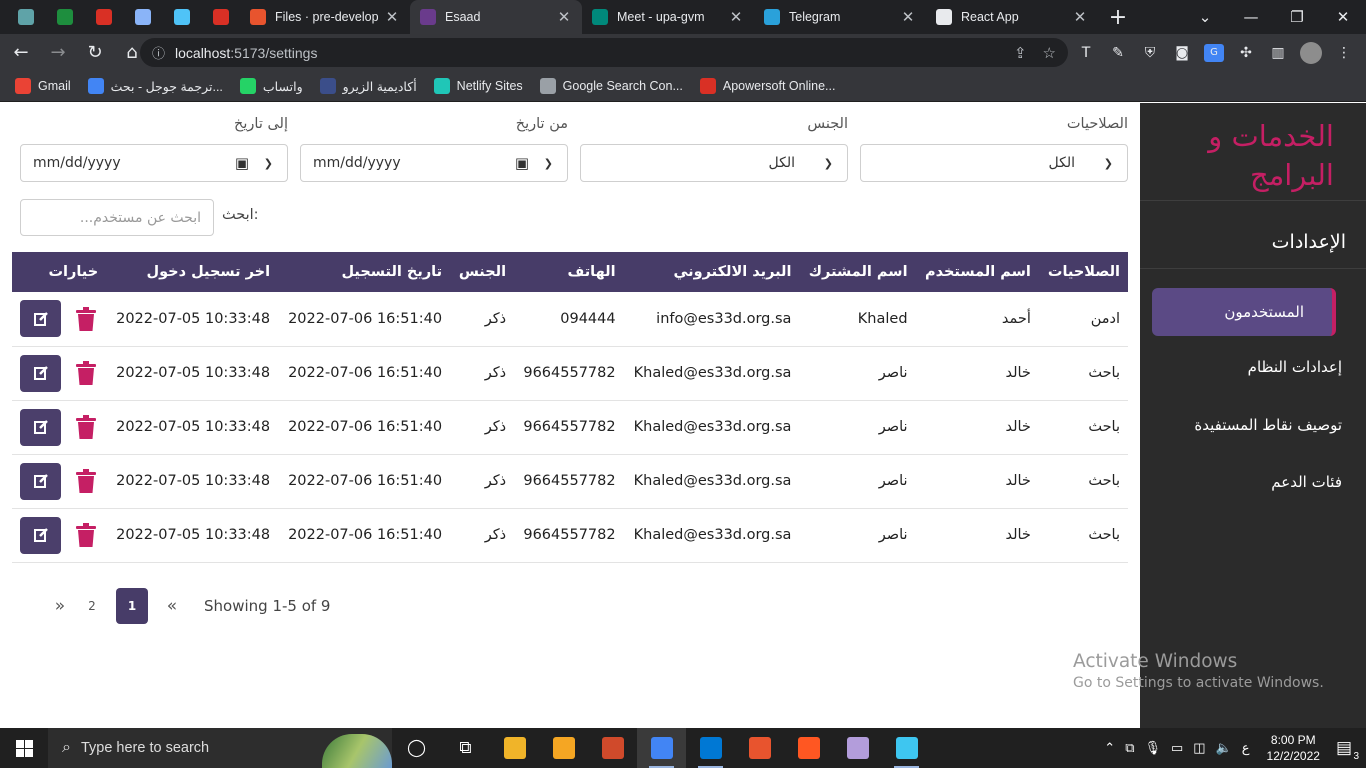 The height and width of the screenshot is (768, 1366). What do you see at coordinates (1268, 425) in the screenshot?
I see `sidebar-item-beneficiary-points: توصيف نقاط المستفيدة` at bounding box center [1268, 425].